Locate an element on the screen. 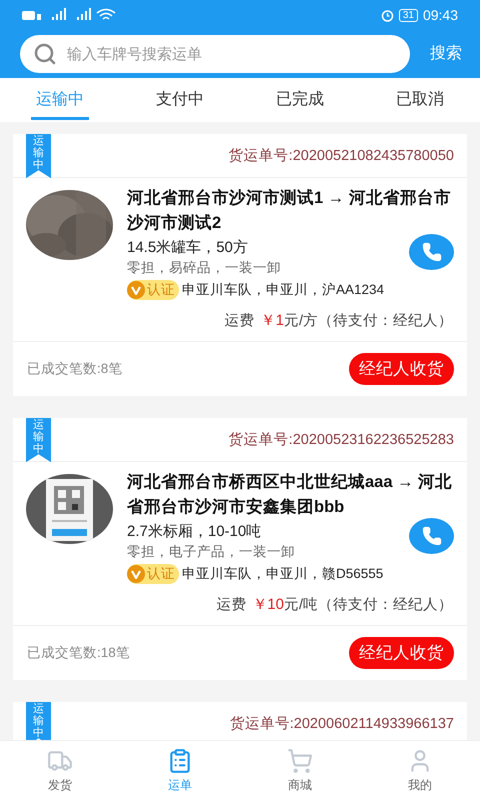 The height and width of the screenshot is (800, 480). search-field: 输入车牌号搜索运单 is located at coordinates (215, 54).